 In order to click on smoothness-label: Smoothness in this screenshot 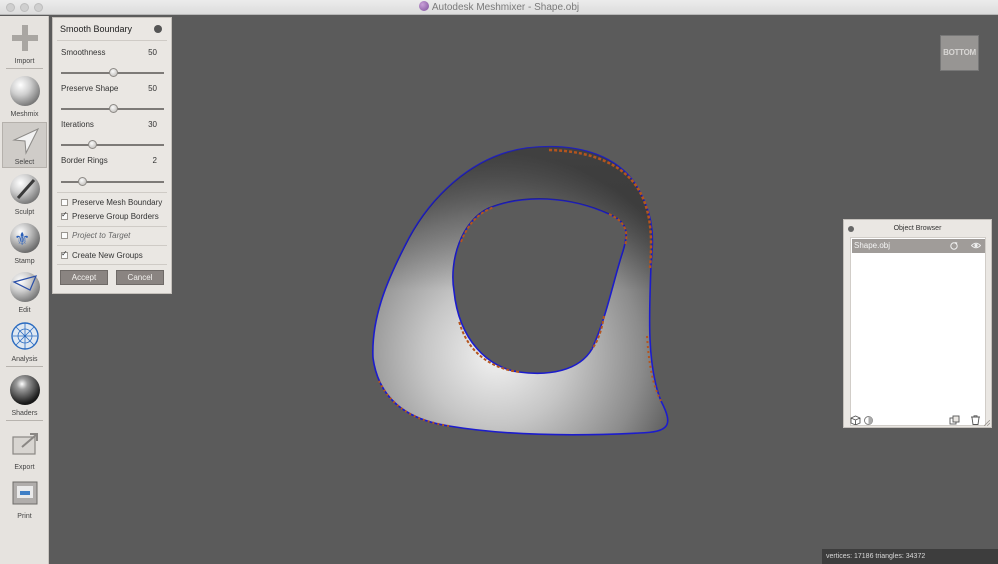, I will do `click(83, 52)`.